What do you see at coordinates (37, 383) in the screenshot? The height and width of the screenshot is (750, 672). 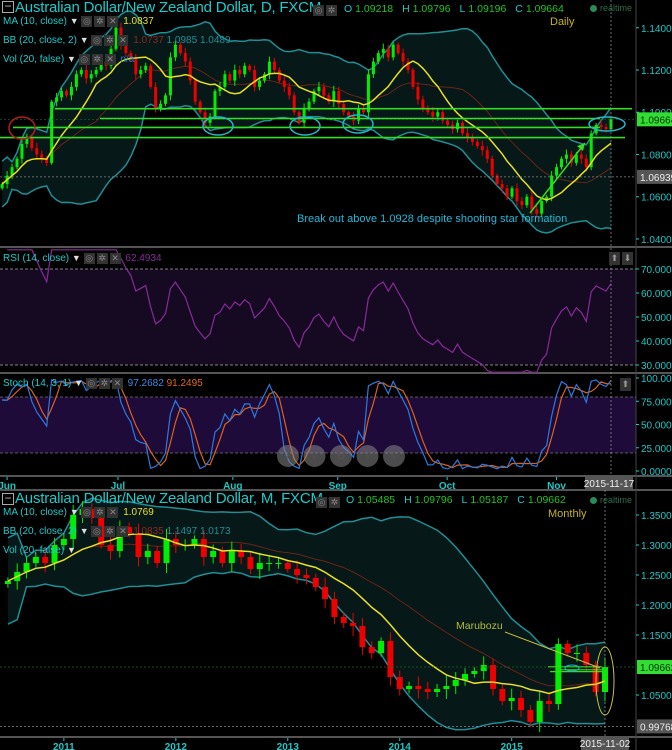 I see `stoch-label: Stoch (14, 3, 1)` at bounding box center [37, 383].